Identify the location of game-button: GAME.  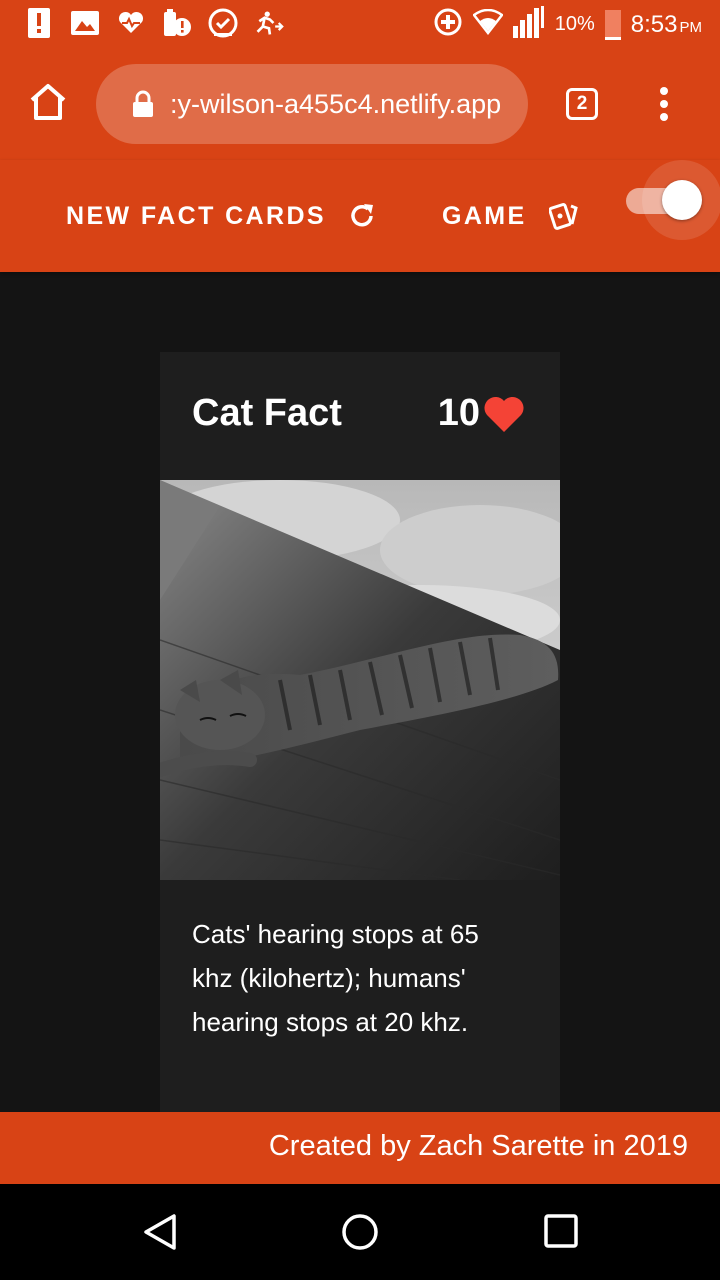
(511, 216).